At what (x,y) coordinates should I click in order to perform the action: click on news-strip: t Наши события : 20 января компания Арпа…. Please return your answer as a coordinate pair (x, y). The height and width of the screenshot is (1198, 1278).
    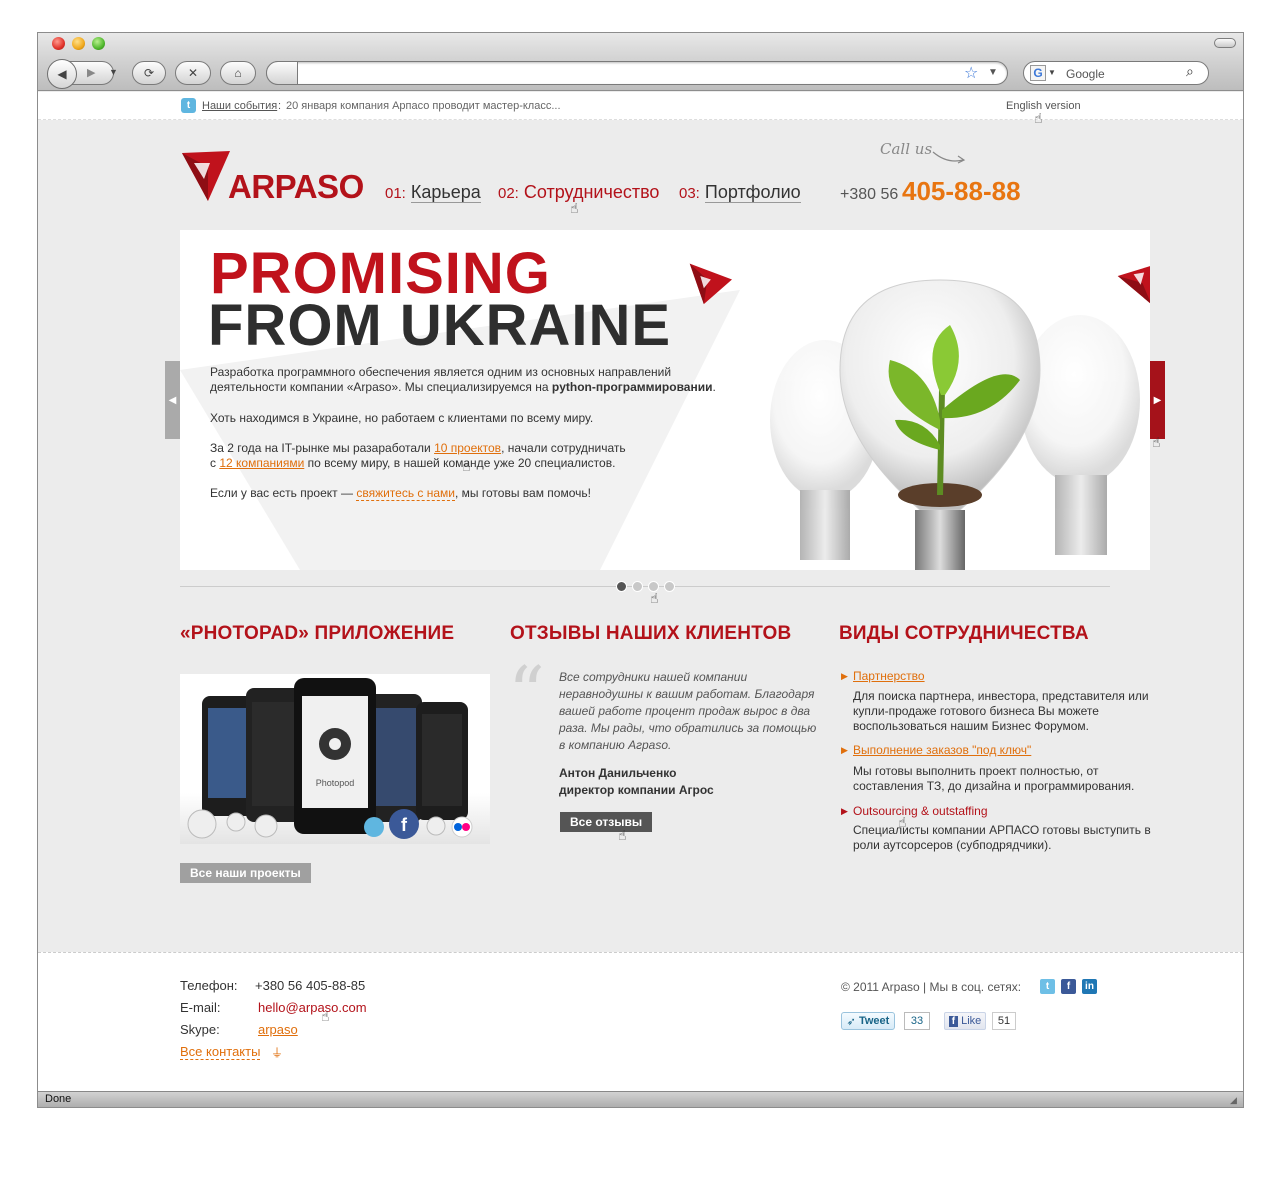
    Looking at the image, I should click on (640, 109).